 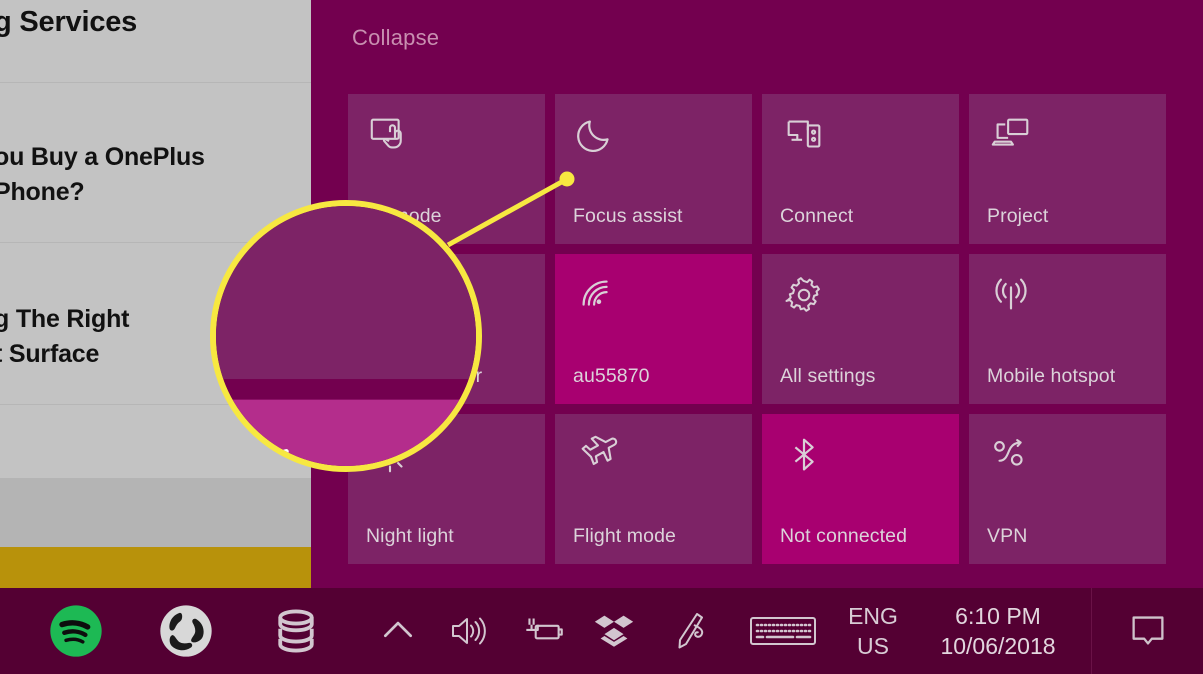 I want to click on hotspot-icon, so click(x=1011, y=295).